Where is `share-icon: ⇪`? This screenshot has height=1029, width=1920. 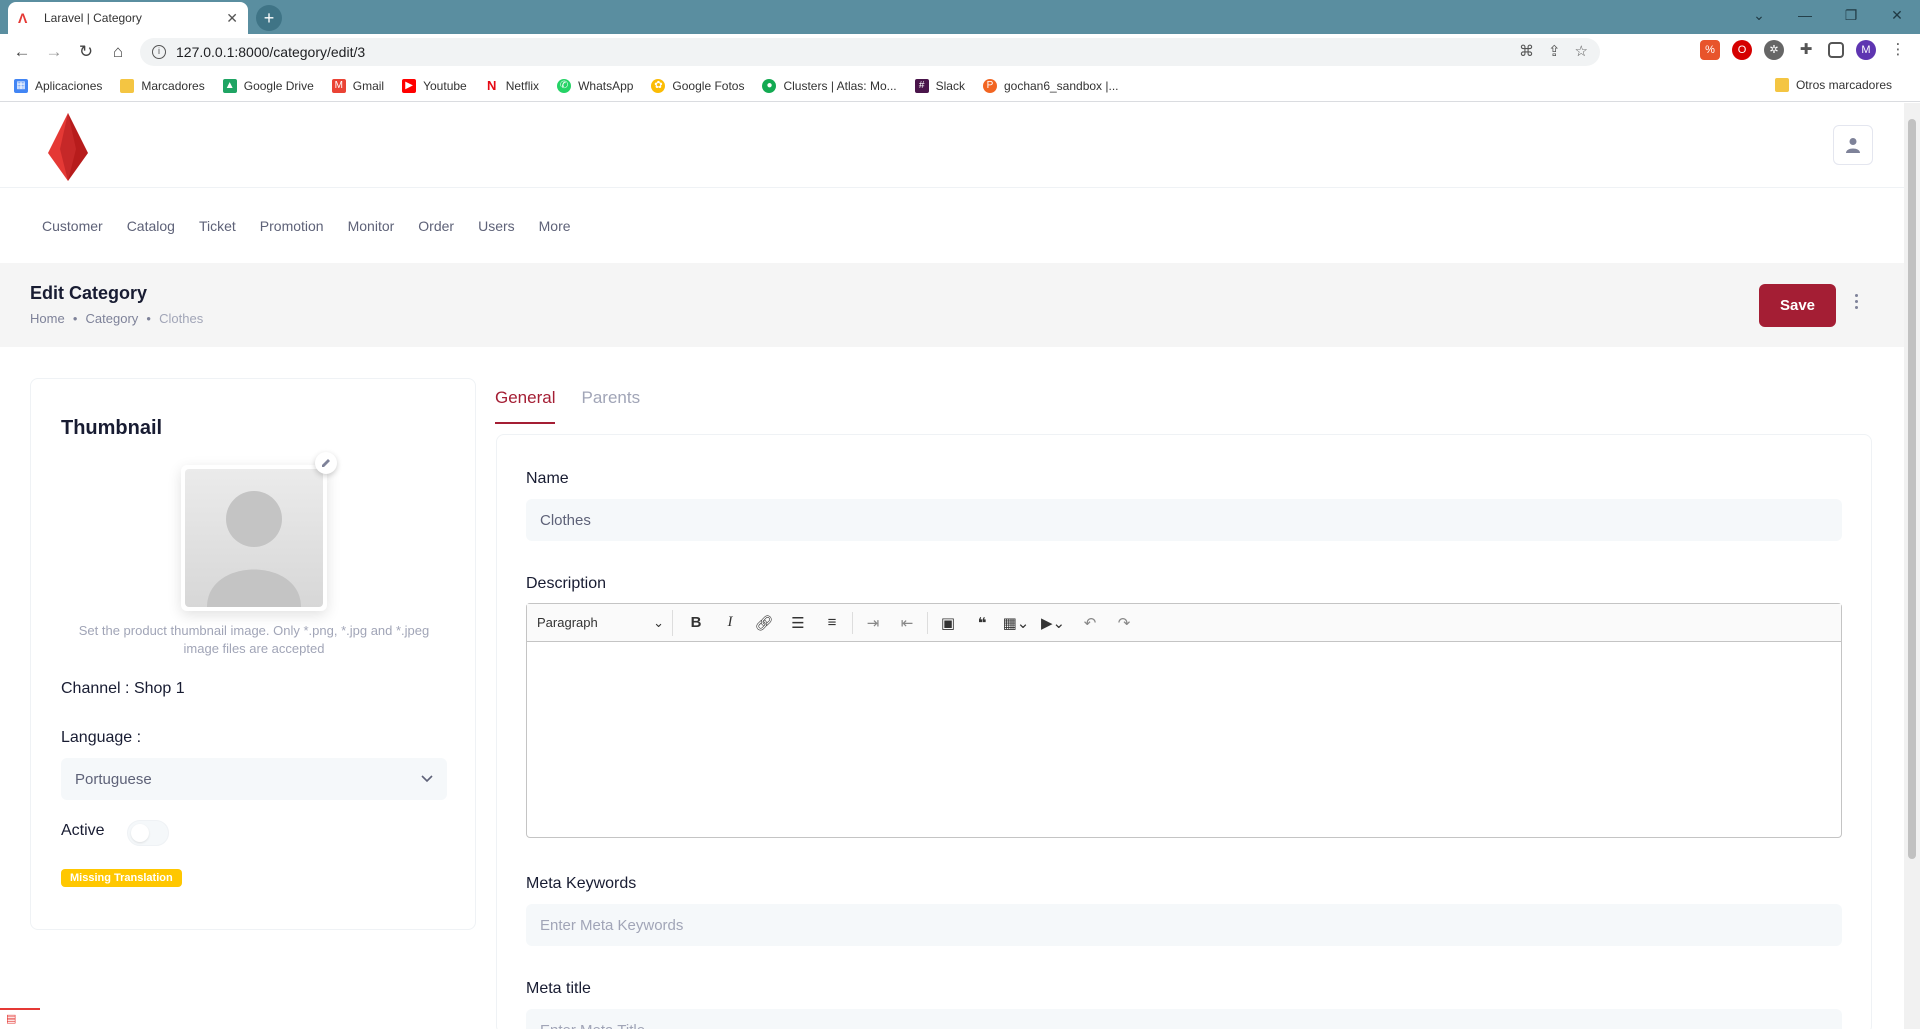 share-icon: ⇪ is located at coordinates (1554, 51).